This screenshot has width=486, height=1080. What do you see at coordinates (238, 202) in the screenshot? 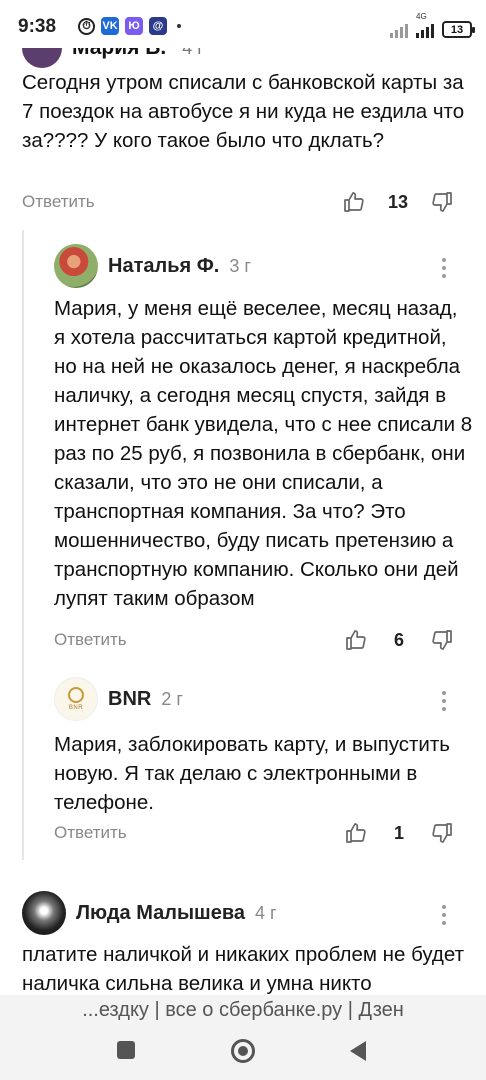
I see `comment-actions: Ответить 13` at bounding box center [238, 202].